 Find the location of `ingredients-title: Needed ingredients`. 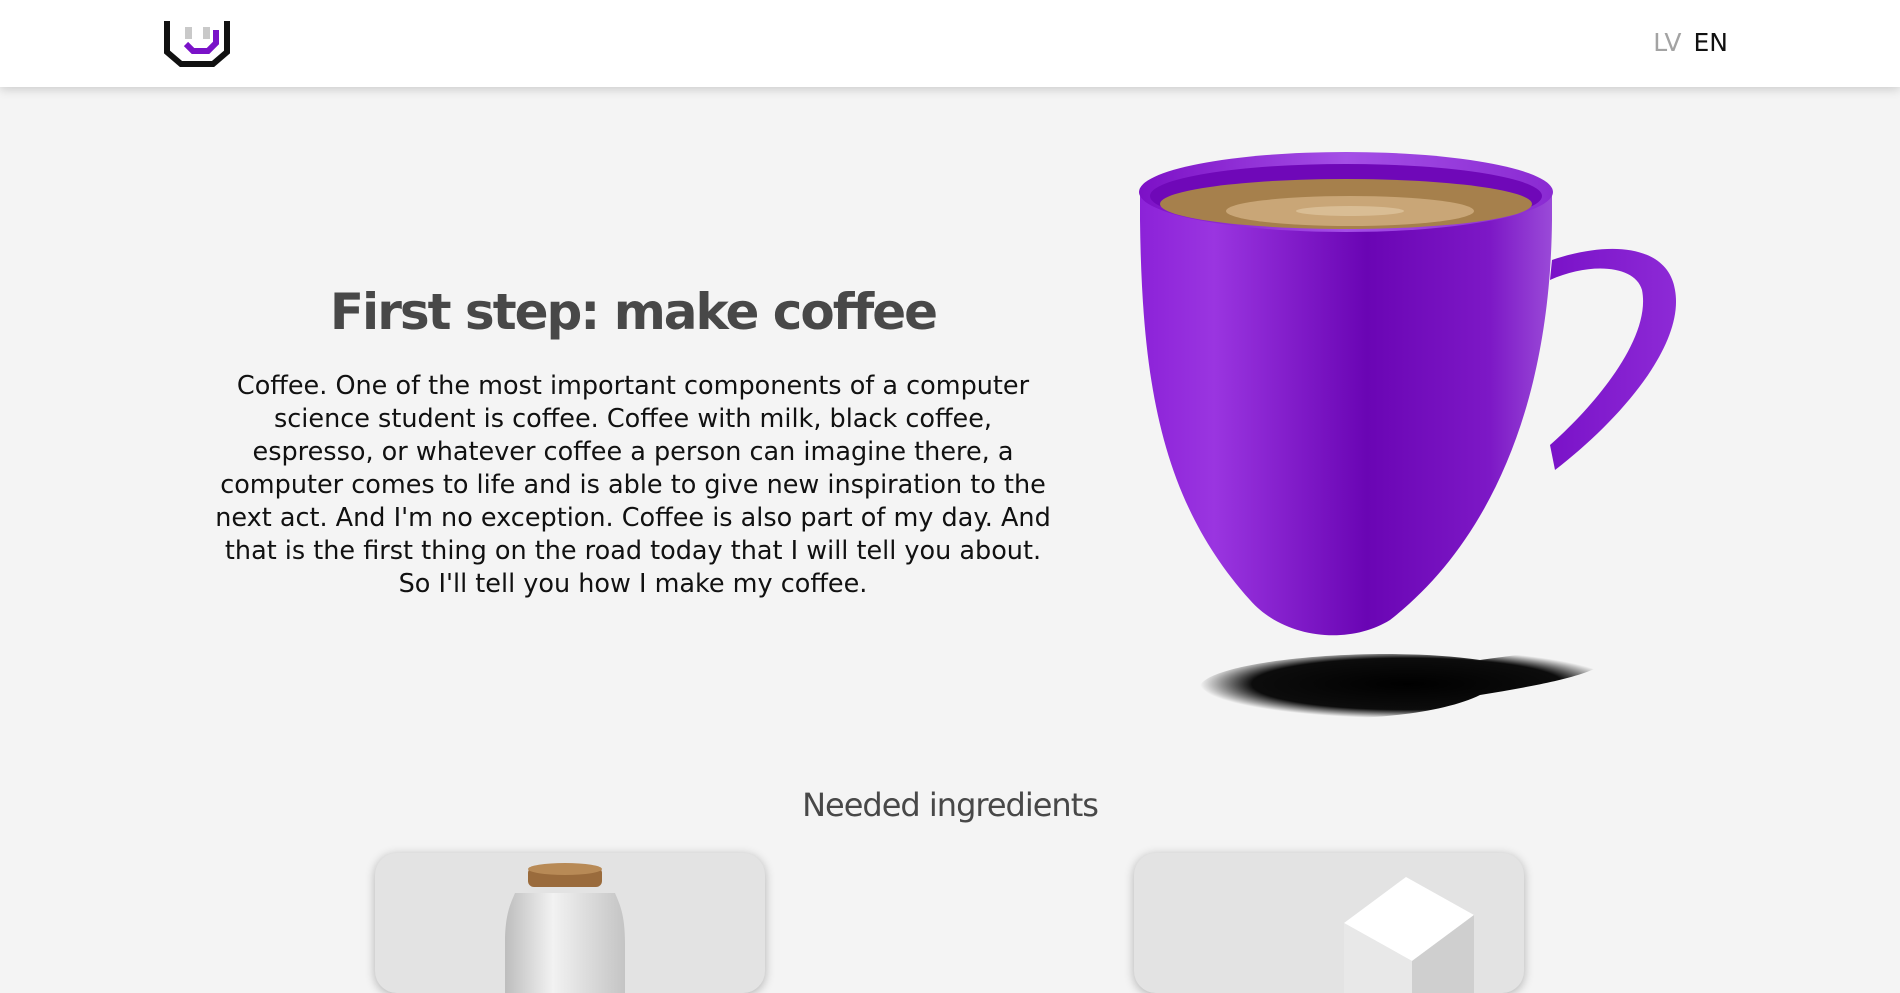

ingredients-title: Needed ingredients is located at coordinates (950, 805).